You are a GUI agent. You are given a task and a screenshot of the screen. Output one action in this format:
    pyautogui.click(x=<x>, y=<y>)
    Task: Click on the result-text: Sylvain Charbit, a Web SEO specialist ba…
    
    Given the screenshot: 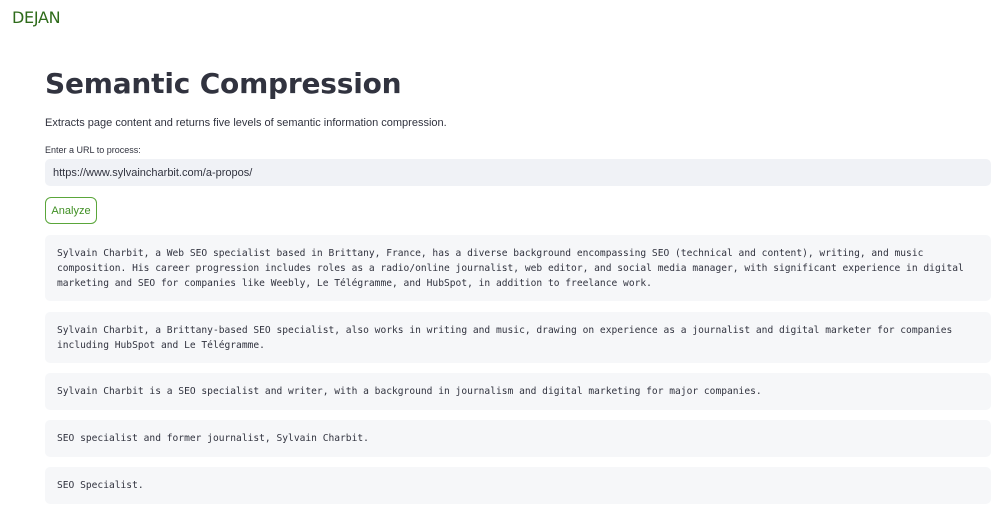 What is the action you would take?
    pyautogui.click(x=510, y=268)
    